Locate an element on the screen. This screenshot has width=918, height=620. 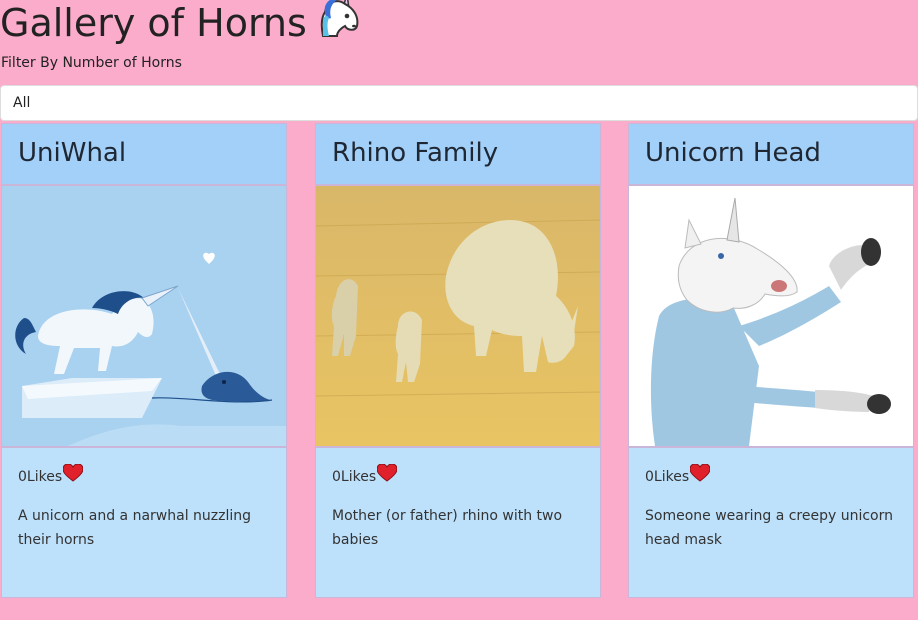
rhino-family-image is located at coordinates (458, 317).